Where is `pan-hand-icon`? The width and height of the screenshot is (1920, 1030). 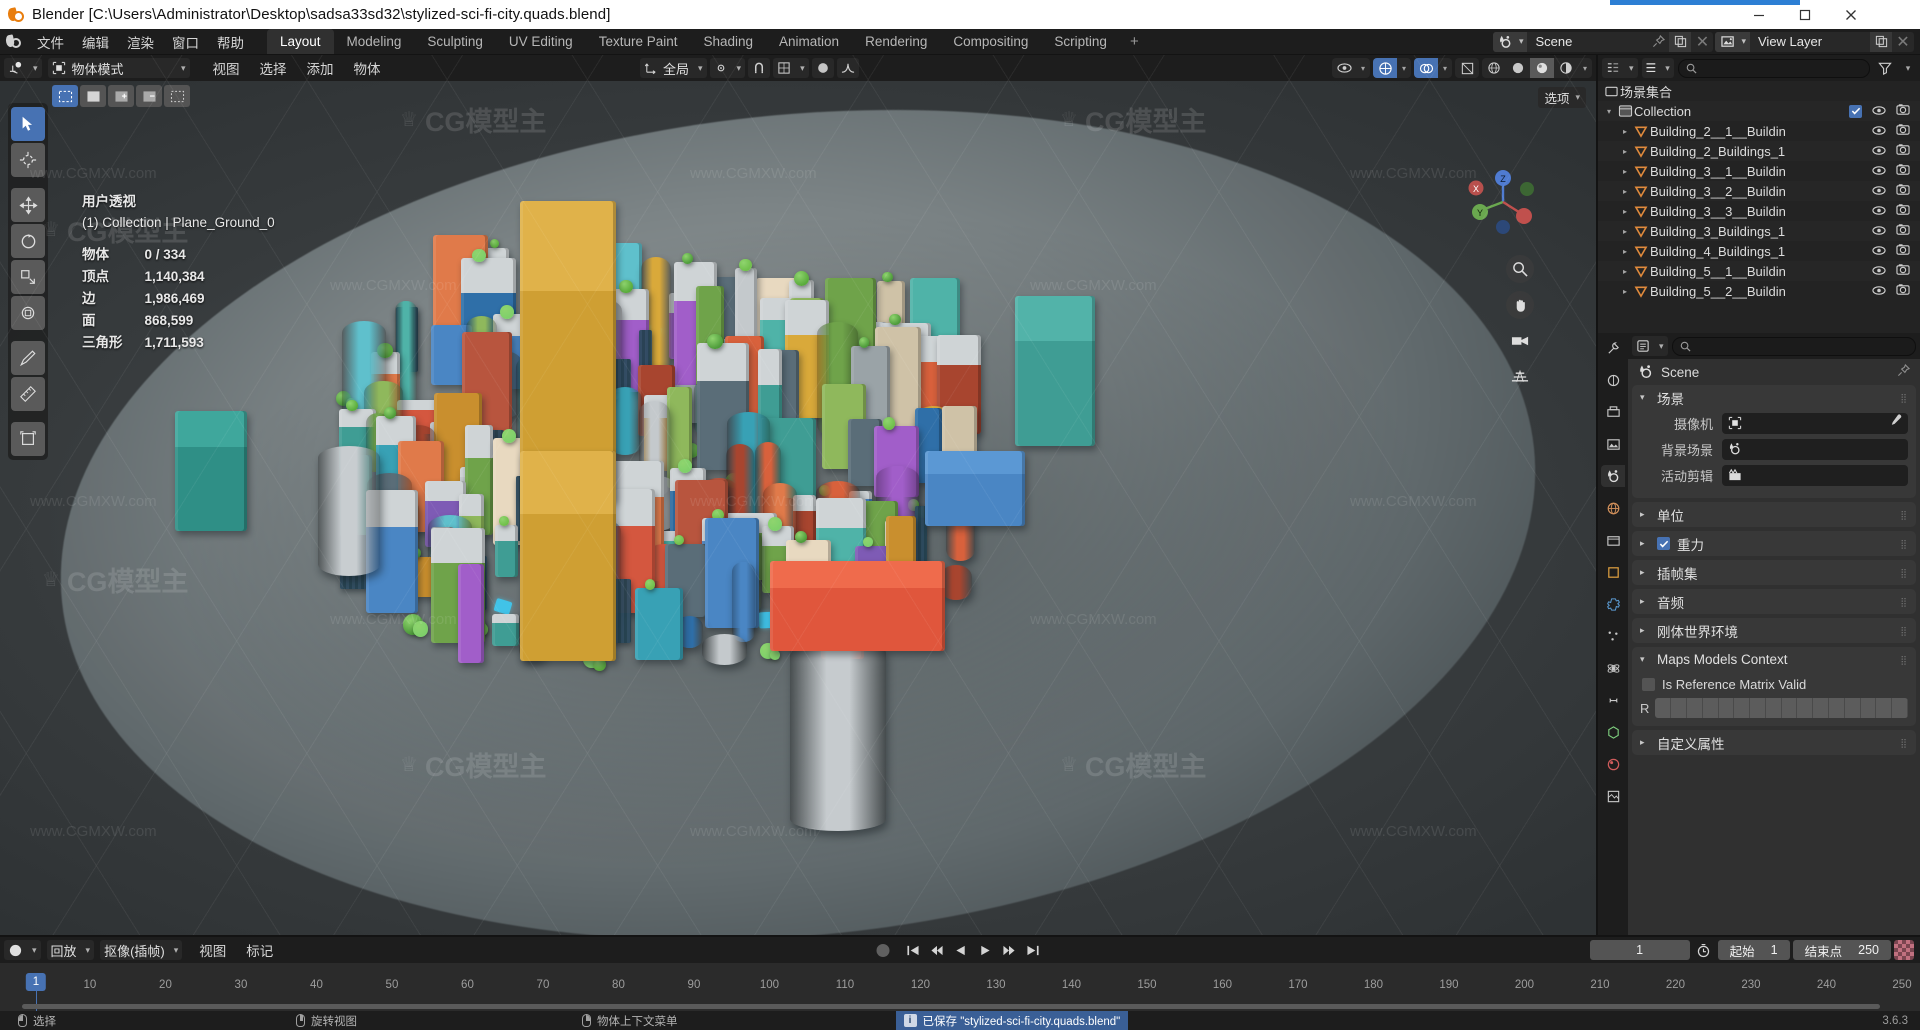
pan-hand-icon is located at coordinates (1520, 305).